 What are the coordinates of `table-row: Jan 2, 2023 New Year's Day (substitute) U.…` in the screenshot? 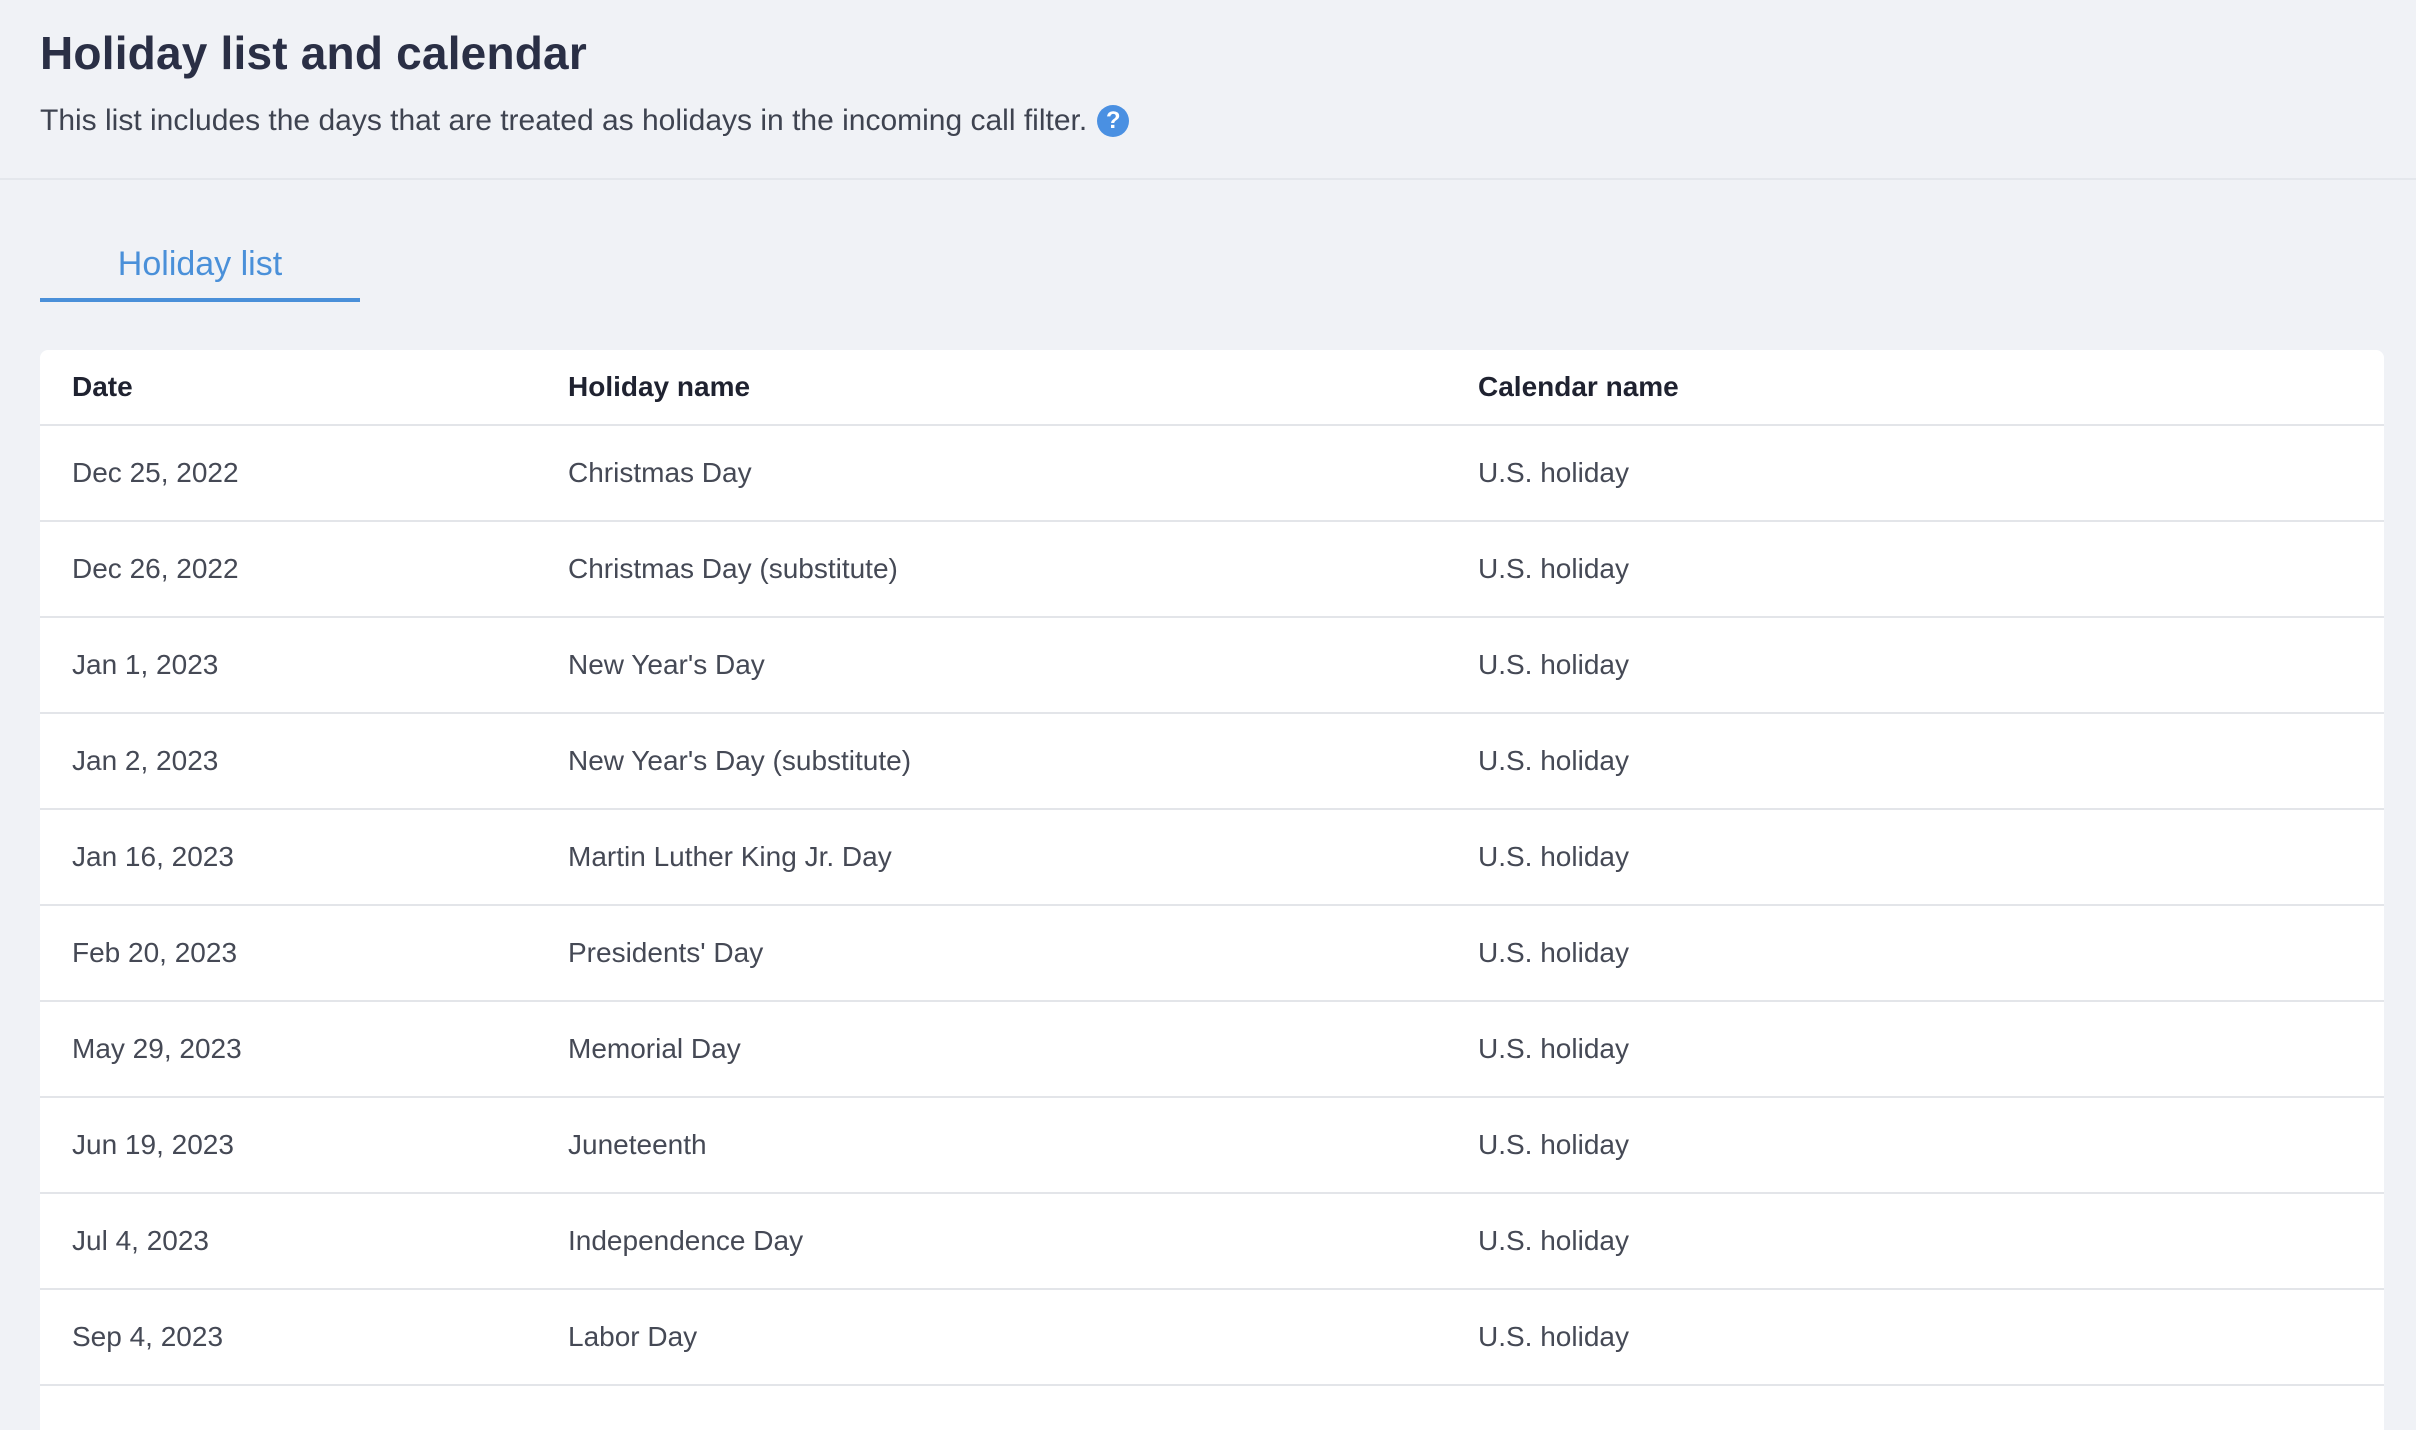 It's located at (1212, 762).